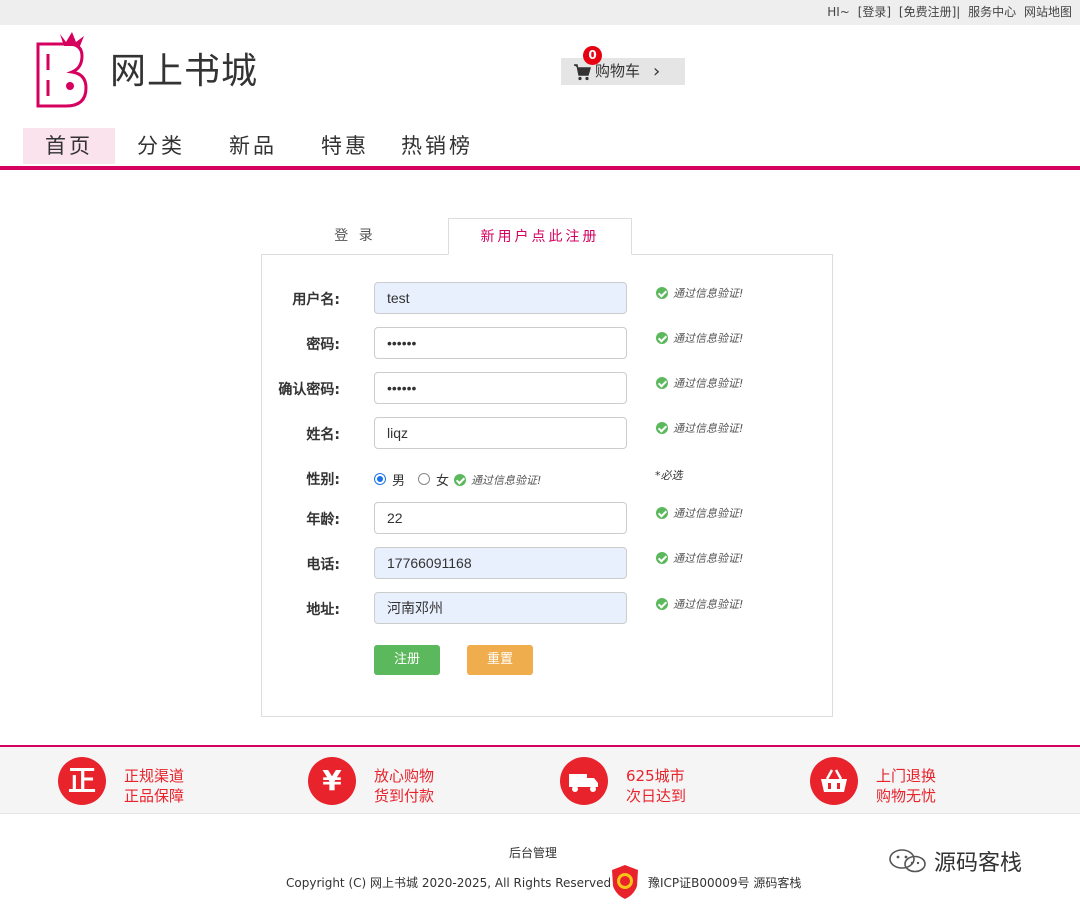 This screenshot has height=910, width=1080. Describe the element at coordinates (323, 610) in the screenshot. I see `address-label: 地址:` at that location.